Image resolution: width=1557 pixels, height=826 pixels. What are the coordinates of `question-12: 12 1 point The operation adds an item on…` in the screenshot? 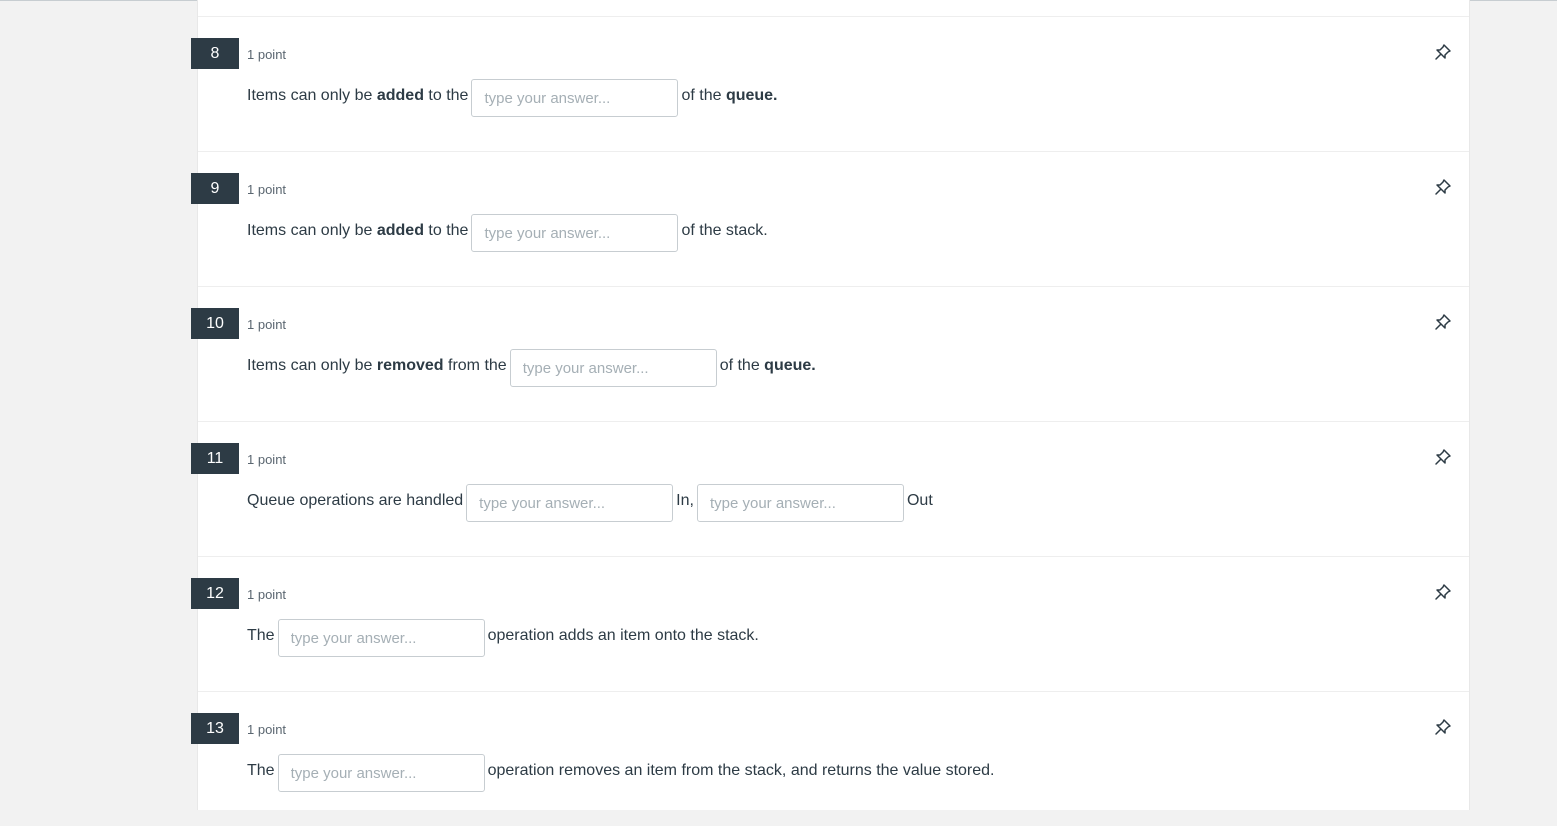 It's located at (830, 623).